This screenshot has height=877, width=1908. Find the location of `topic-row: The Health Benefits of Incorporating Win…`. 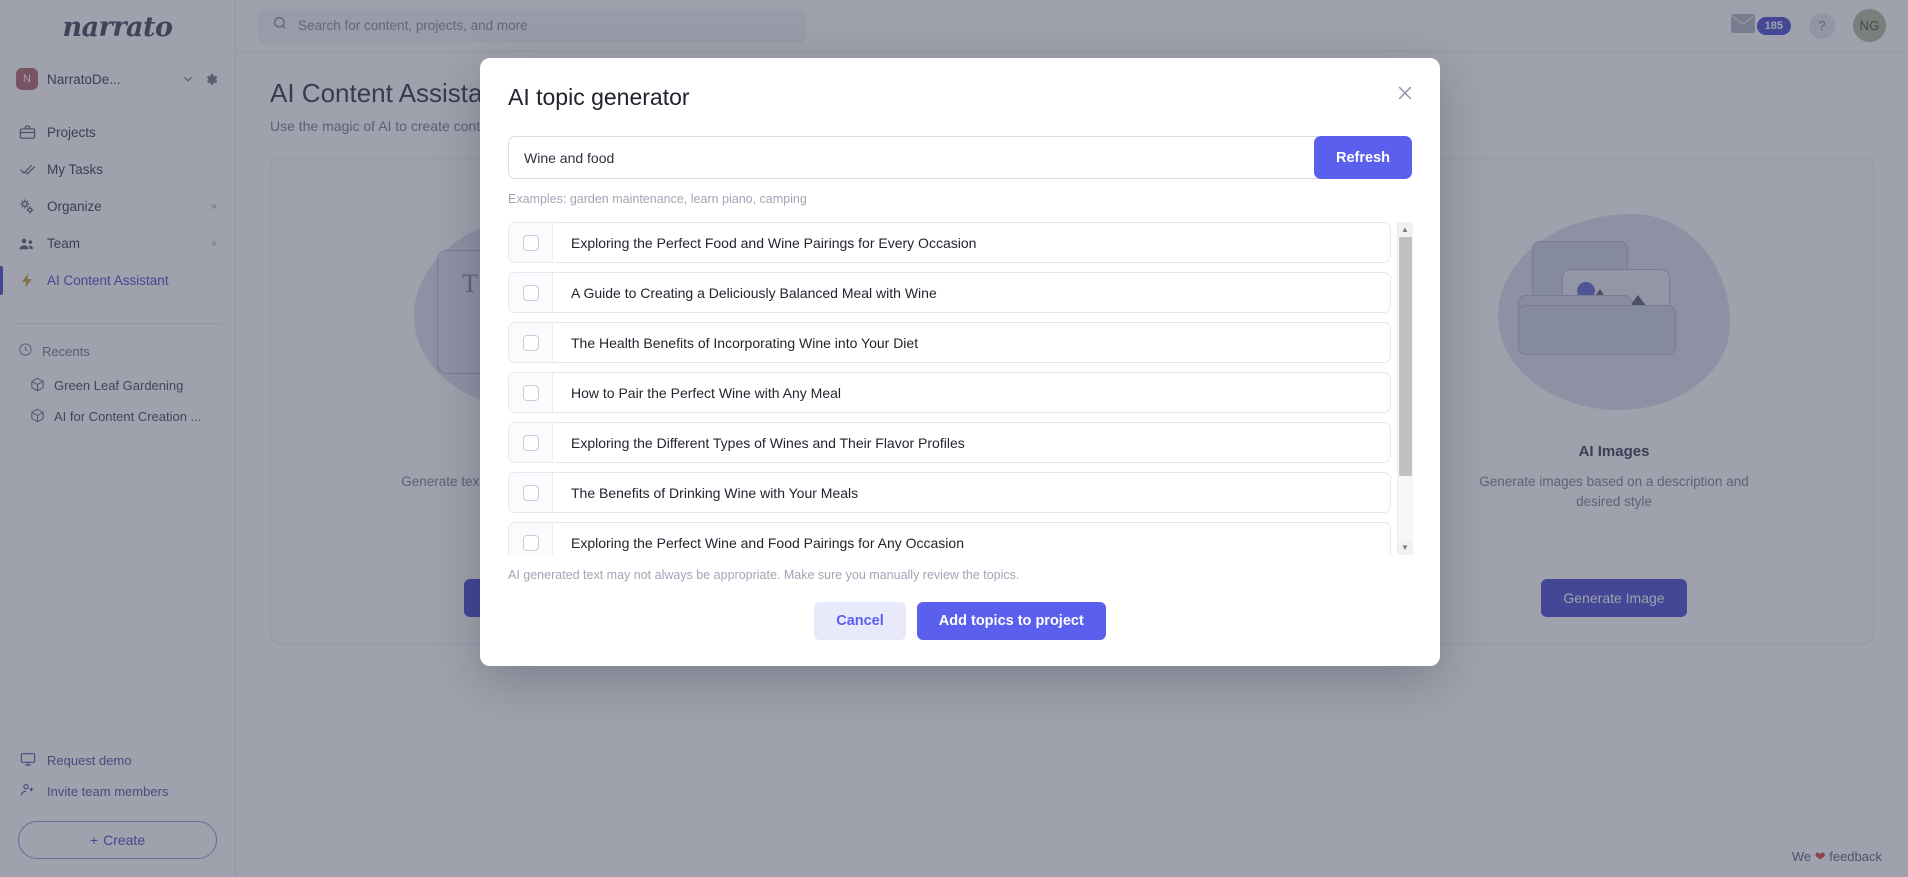

topic-row: The Health Benefits of Incorporating Win… is located at coordinates (949, 342).